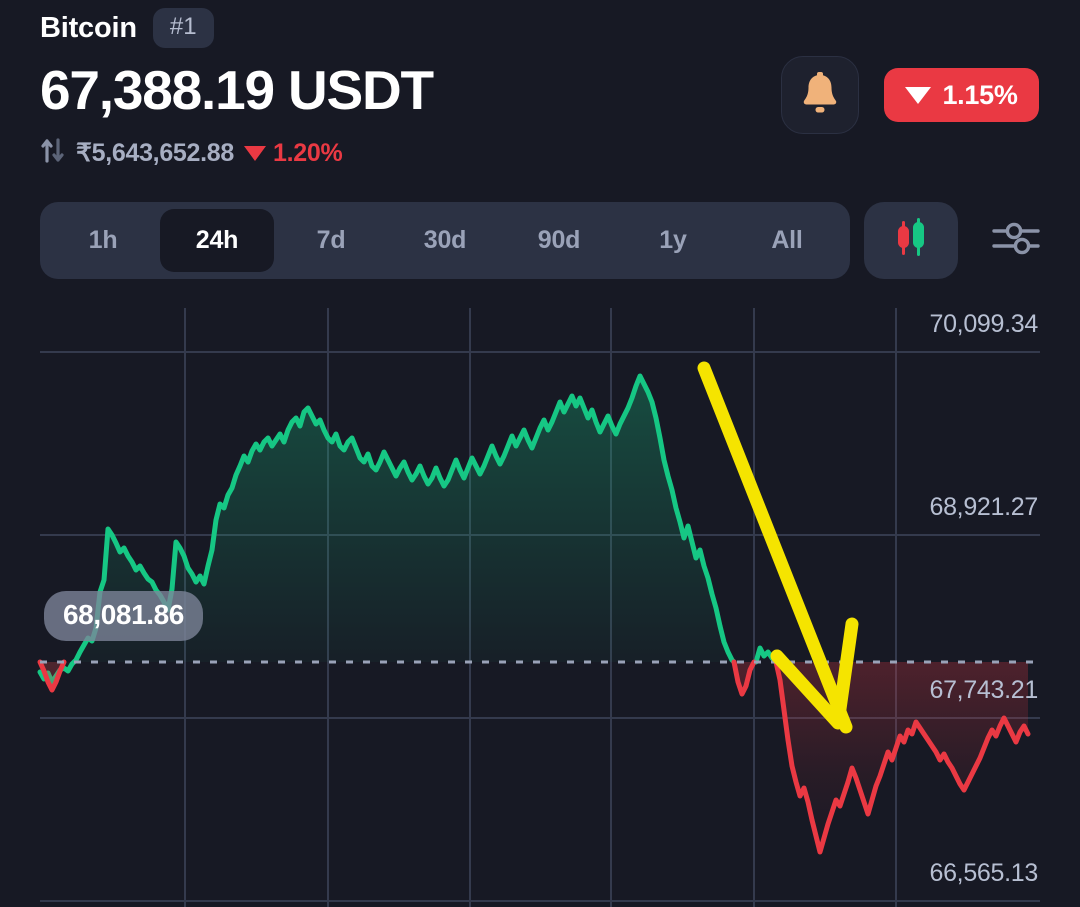  I want to click on price-change-value: 1.15%, so click(980, 94).